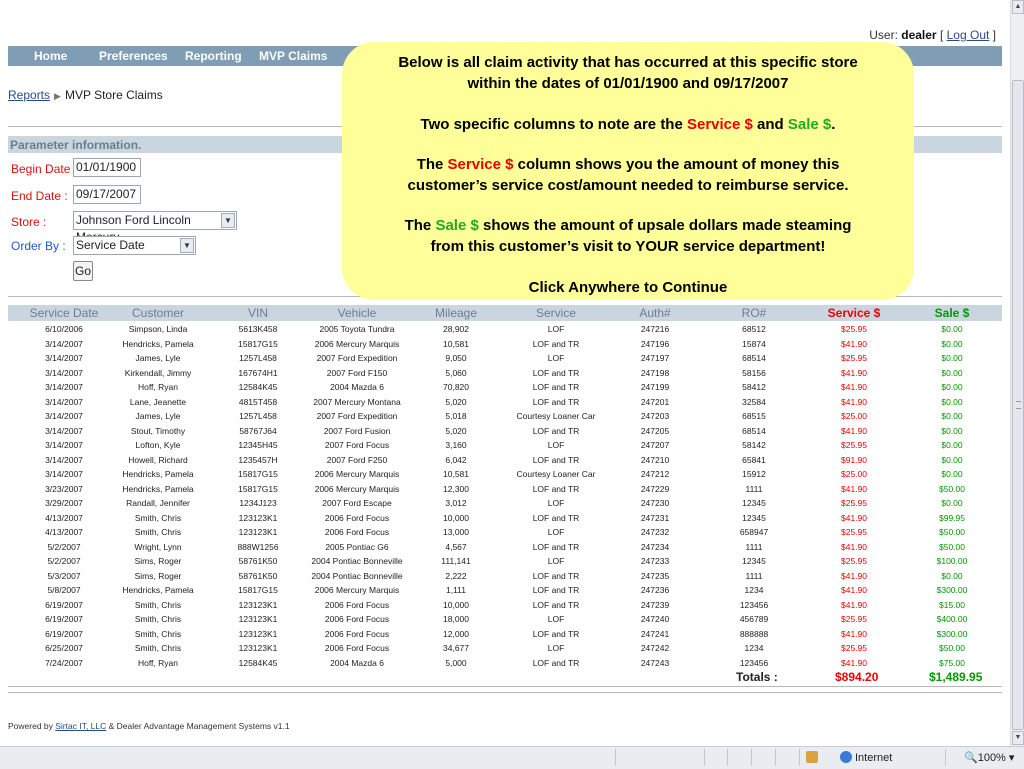 Image resolution: width=1024 pixels, height=769 pixels. What do you see at coordinates (989, 757) in the screenshot?
I see `zoom-level: 🔍100% ▾` at bounding box center [989, 757].